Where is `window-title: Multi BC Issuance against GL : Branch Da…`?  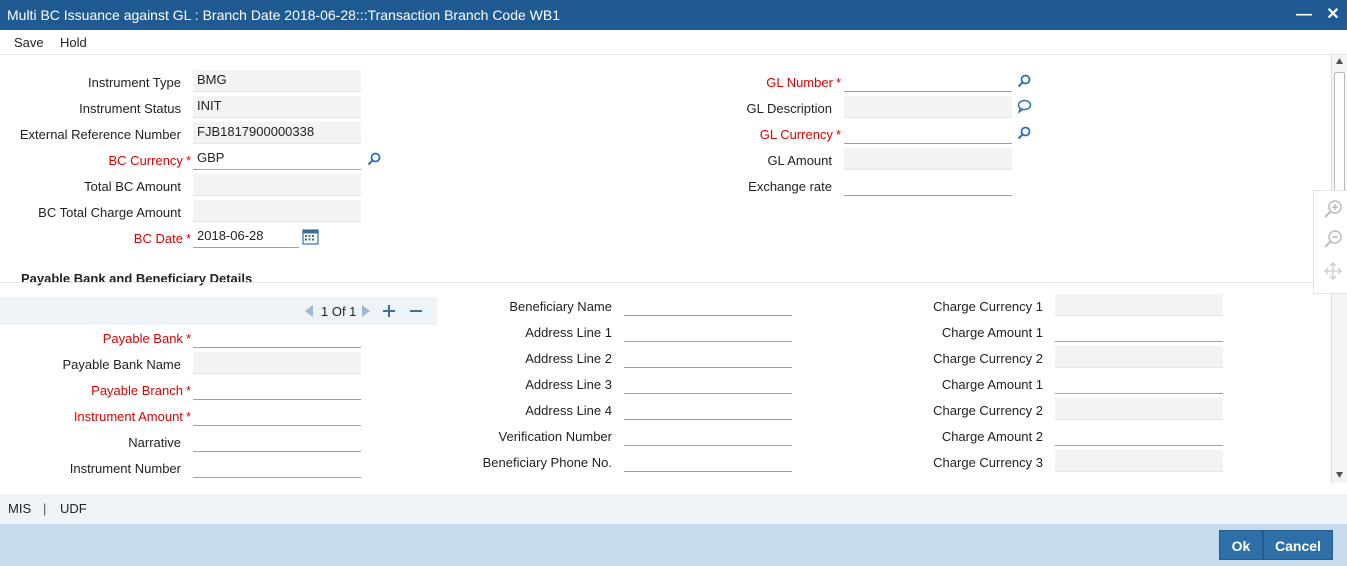
window-title: Multi BC Issuance against GL : Branch Da… is located at coordinates (284, 15).